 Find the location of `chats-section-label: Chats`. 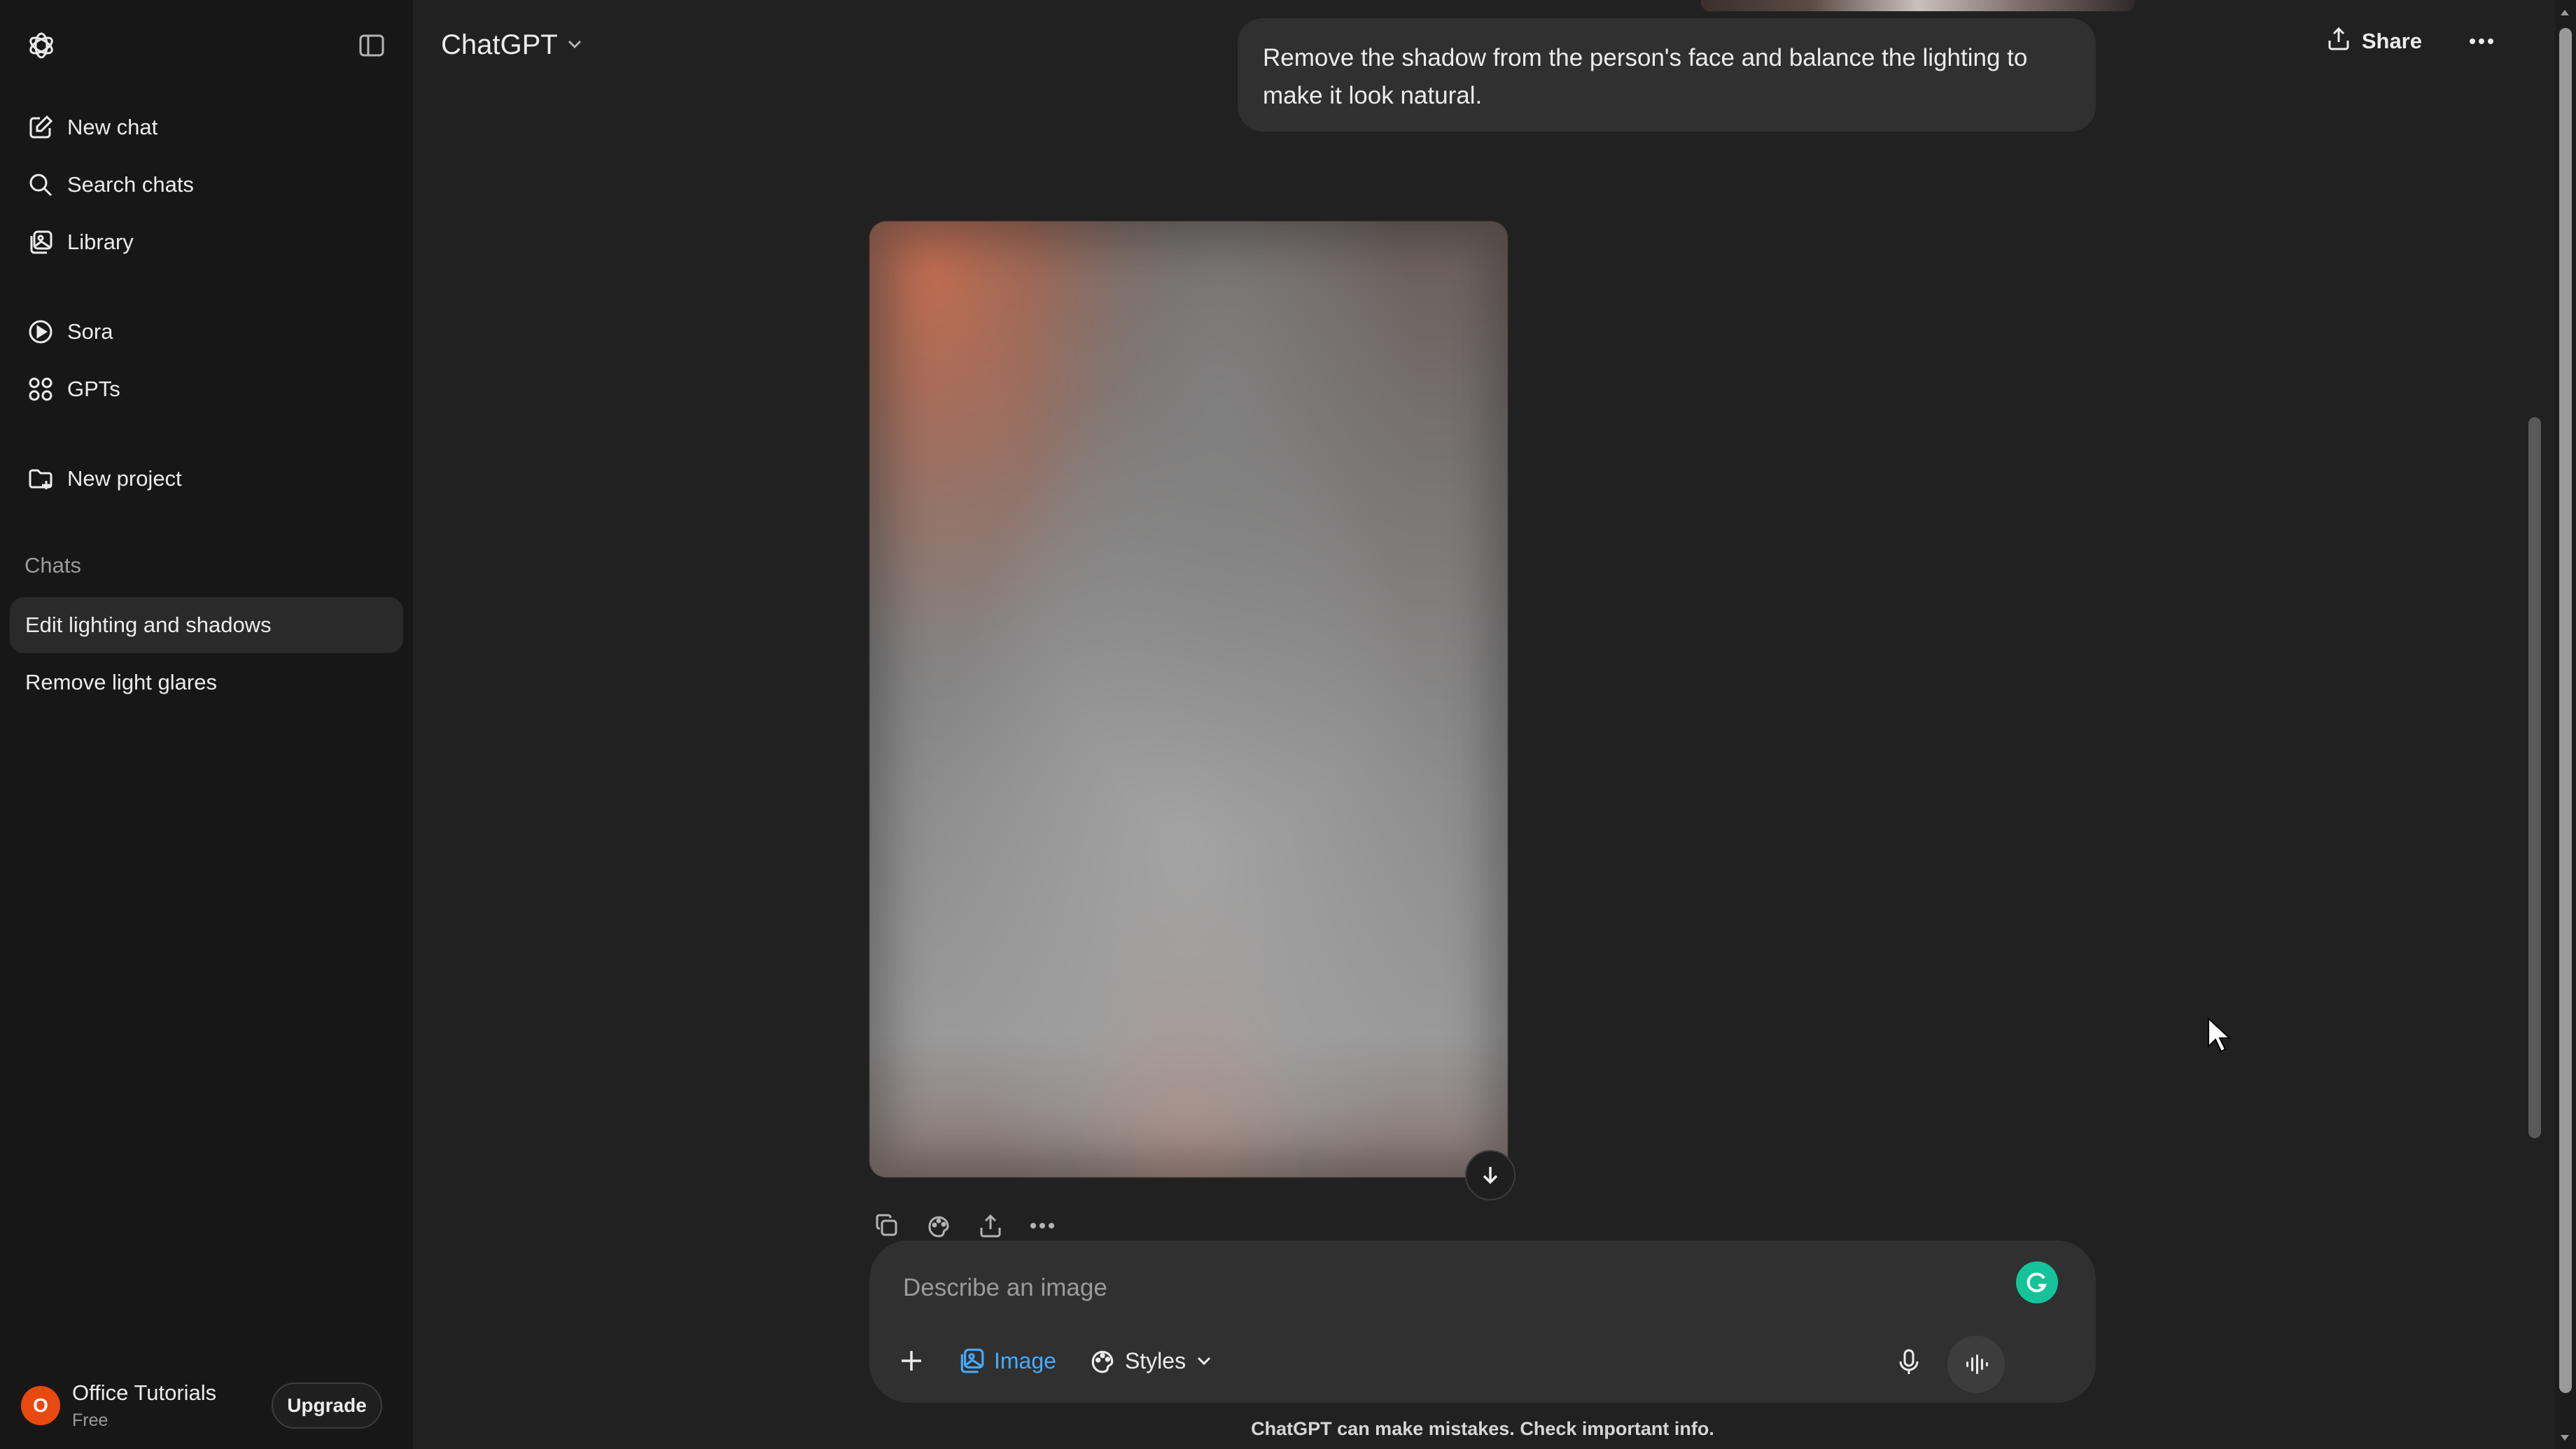

chats-section-label: Chats is located at coordinates (52, 565).